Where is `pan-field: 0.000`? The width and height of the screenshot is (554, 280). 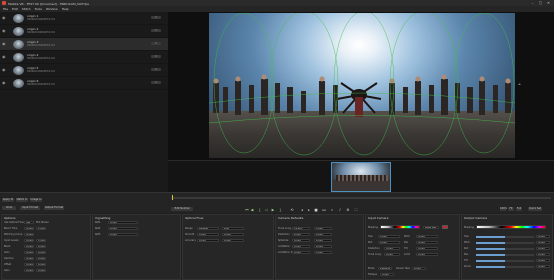 pan-field: 0.000 is located at coordinates (427, 242).